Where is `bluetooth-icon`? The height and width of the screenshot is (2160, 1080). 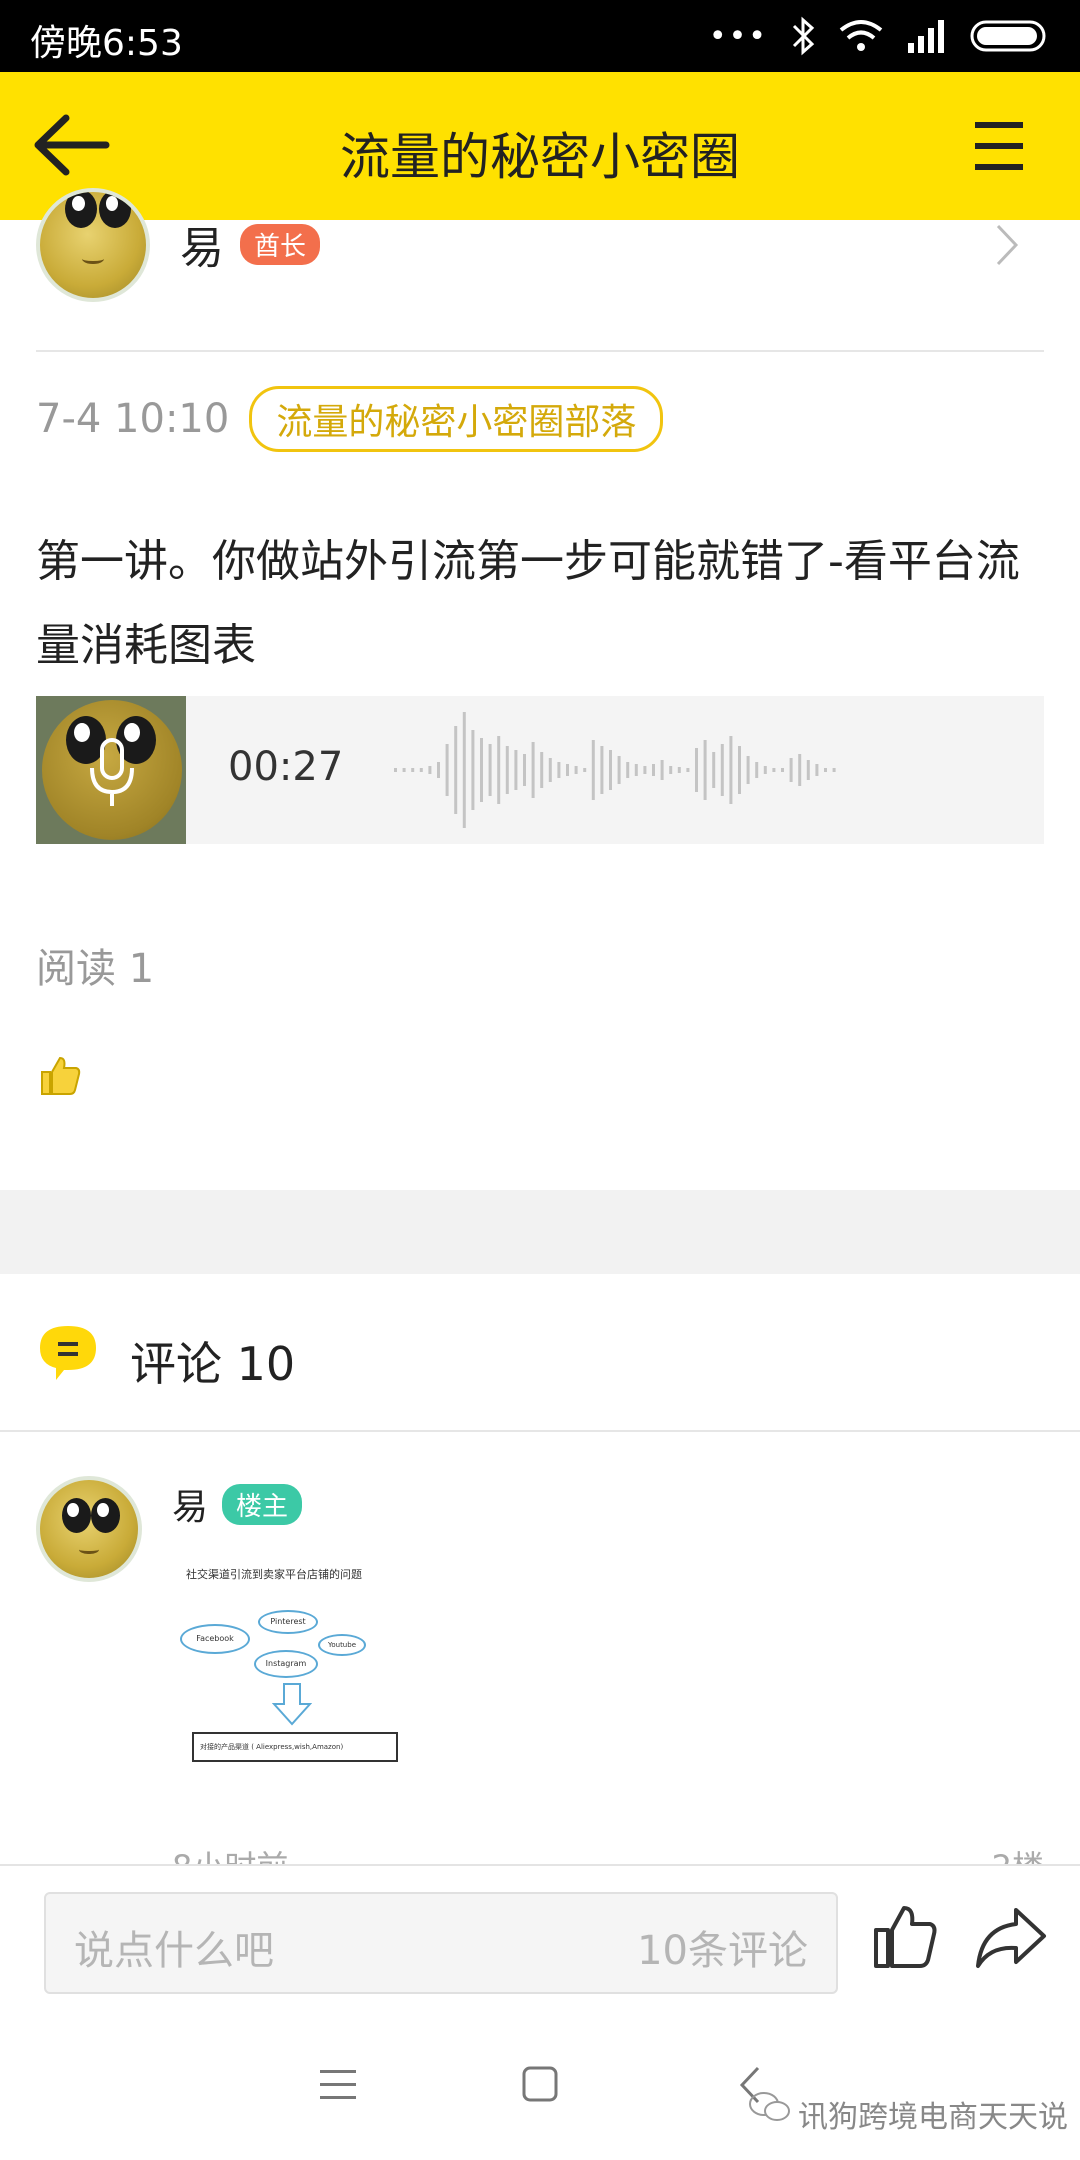 bluetooth-icon is located at coordinates (803, 36).